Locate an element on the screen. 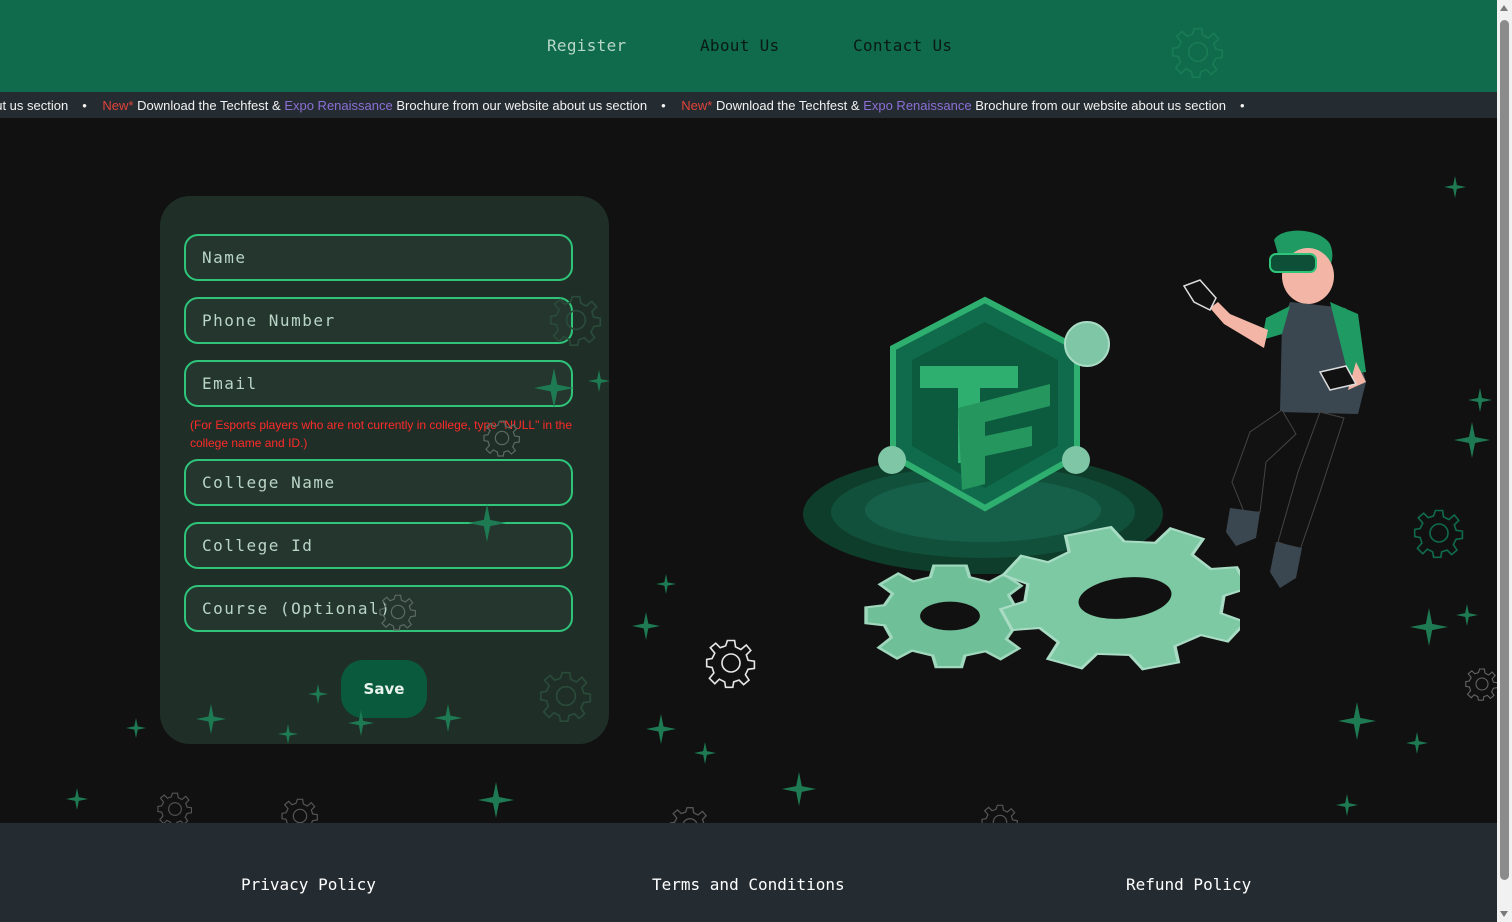 This screenshot has width=1512, height=922. college-name-field is located at coordinates (378, 482).